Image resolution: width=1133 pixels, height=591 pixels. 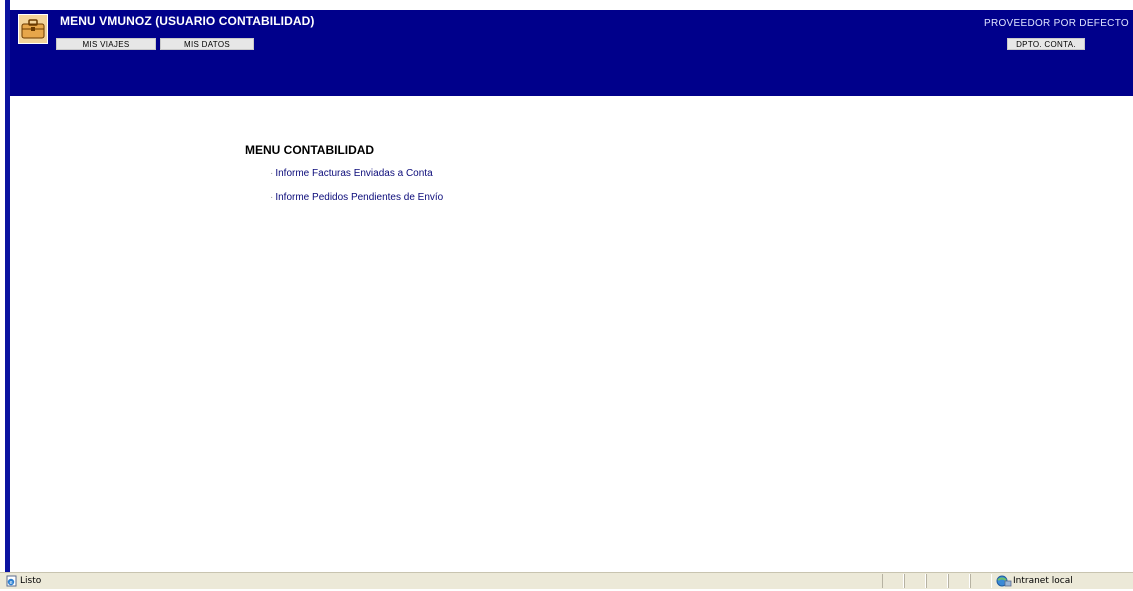 What do you see at coordinates (1004, 581) in the screenshot?
I see `intranet-globe-icon` at bounding box center [1004, 581].